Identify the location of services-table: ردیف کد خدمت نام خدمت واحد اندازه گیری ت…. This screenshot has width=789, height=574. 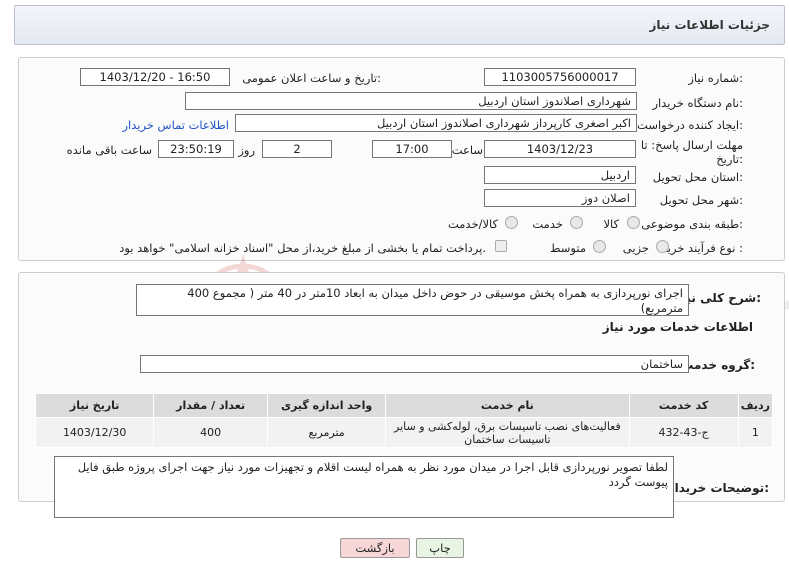
(404, 420).